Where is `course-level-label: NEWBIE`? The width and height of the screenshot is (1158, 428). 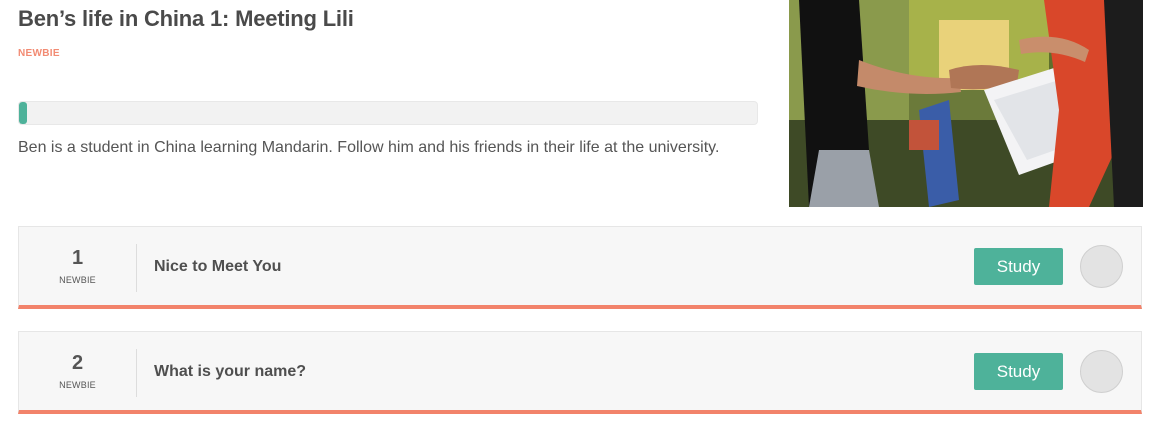
course-level-label: NEWBIE is located at coordinates (39, 53).